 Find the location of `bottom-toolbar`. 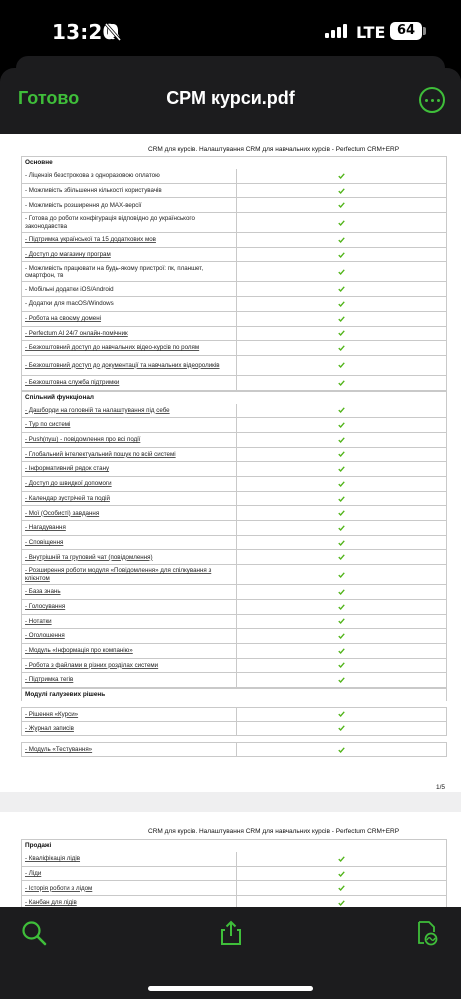

bottom-toolbar is located at coordinates (230, 953).